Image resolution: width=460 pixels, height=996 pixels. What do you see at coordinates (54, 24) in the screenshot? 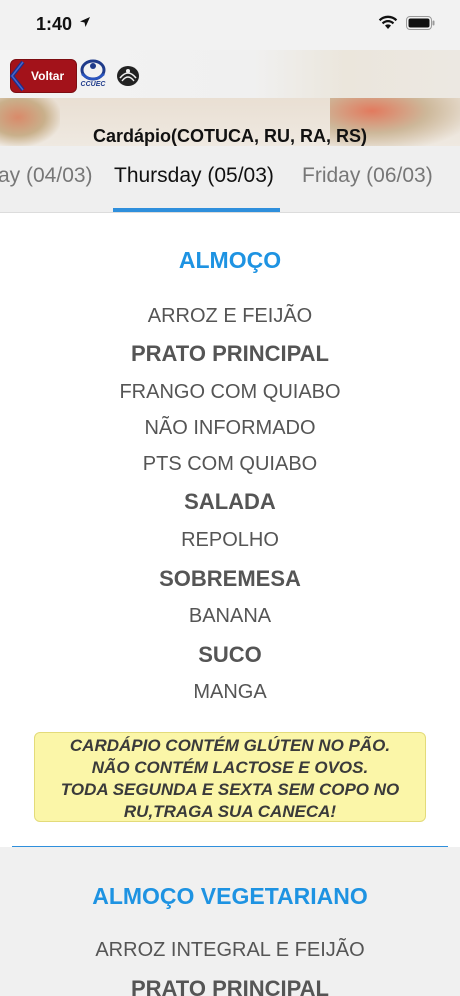
I see `status-time: 1:40` at bounding box center [54, 24].